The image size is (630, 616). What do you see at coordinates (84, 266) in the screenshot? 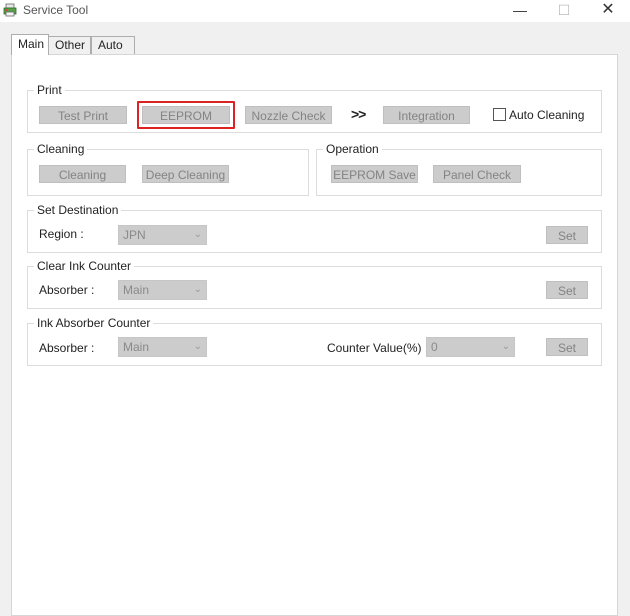
I see `clear-ink-counter-legend: Clear Ink Counter` at bounding box center [84, 266].